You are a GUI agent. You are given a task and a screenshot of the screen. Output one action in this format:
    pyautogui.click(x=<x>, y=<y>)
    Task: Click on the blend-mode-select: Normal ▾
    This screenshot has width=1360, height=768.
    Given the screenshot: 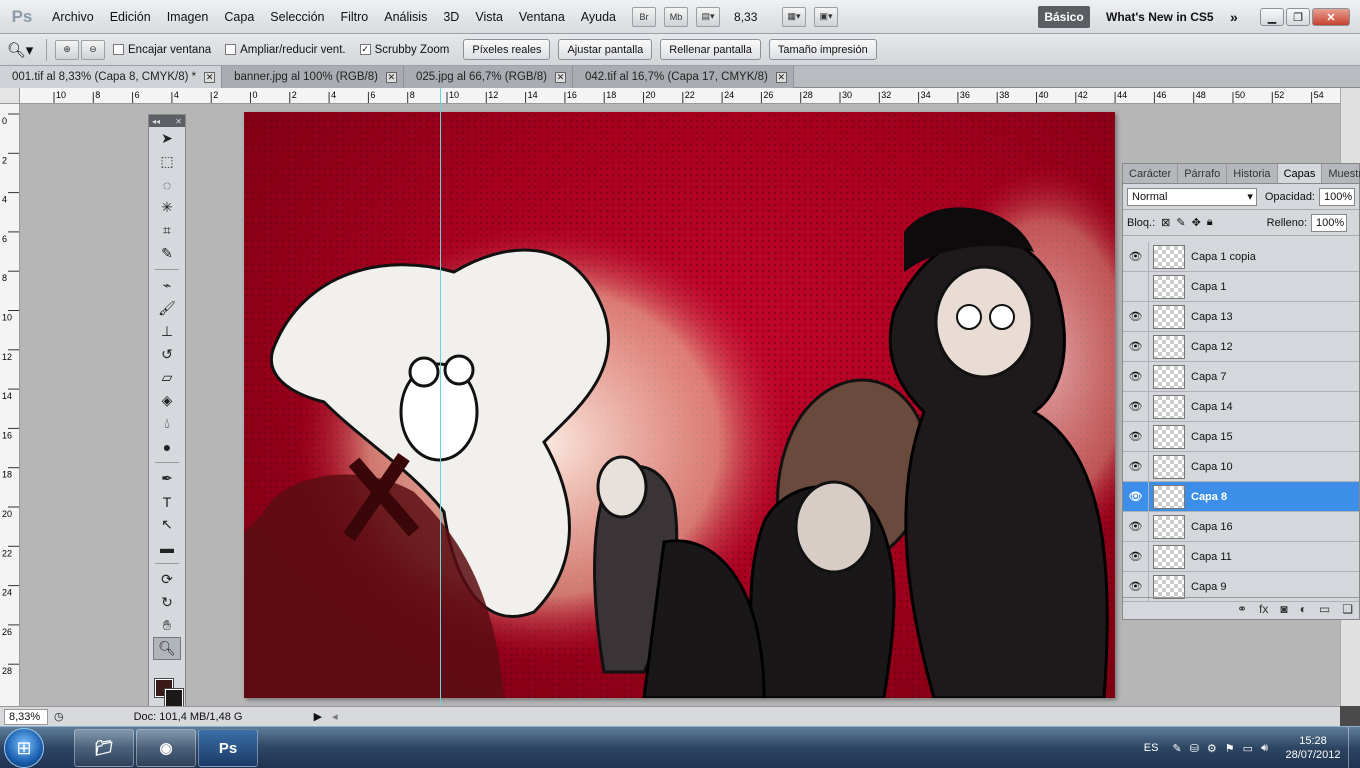 What is the action you would take?
    pyautogui.click(x=1192, y=196)
    